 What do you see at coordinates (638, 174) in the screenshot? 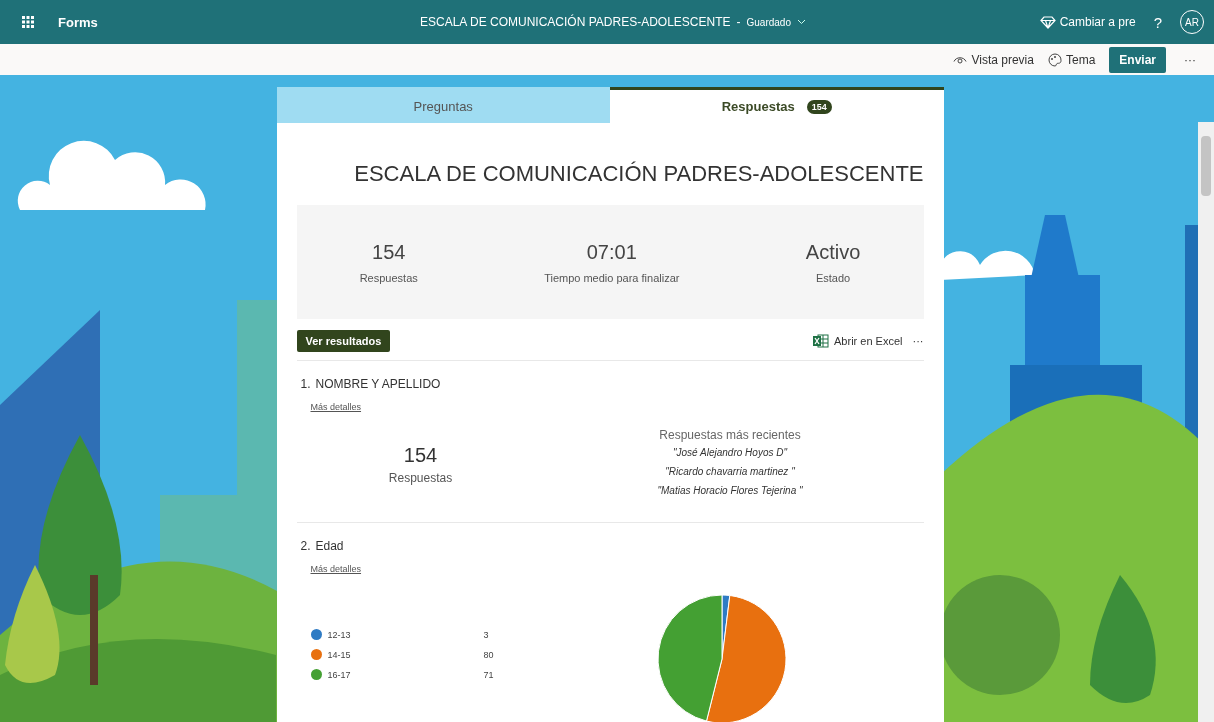
I see `form-heading: ESCALA DE COMUNICACIÓN PADRES-ADOLESCENTE` at bounding box center [638, 174].